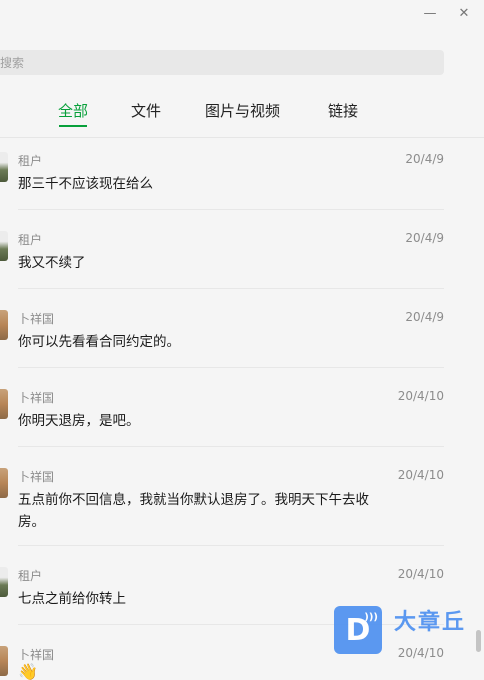  What do you see at coordinates (222, 174) in the screenshot?
I see `list-item: 租户 20/4/9 那三千不应该现在给么` at bounding box center [222, 174].